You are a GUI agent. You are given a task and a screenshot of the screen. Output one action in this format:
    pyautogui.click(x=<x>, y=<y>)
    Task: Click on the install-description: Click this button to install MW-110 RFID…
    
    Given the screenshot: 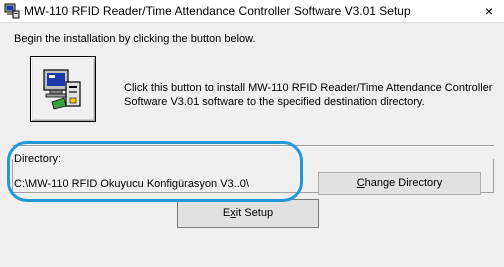 What is the action you would take?
    pyautogui.click(x=308, y=95)
    